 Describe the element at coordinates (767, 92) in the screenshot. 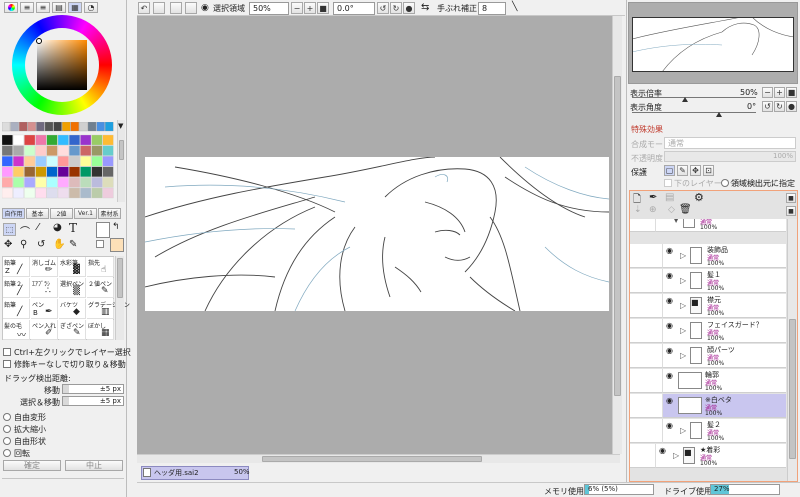

I see `nav-zoom-out: −` at that location.